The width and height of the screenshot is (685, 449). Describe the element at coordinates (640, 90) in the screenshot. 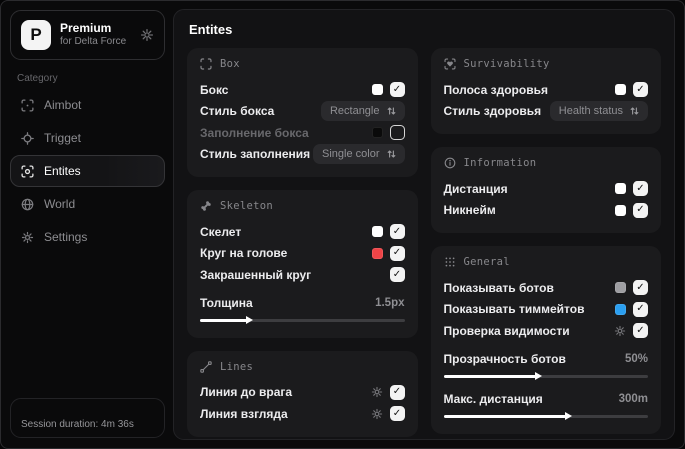

I see `health-bar-checkbox` at that location.